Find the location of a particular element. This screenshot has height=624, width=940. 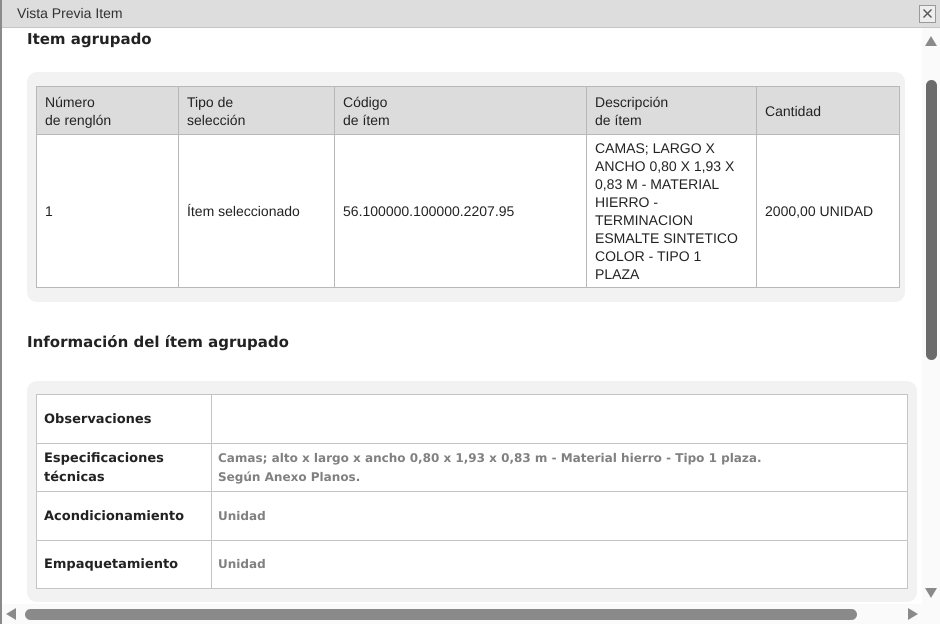

scroll-up-icon is located at coordinates (931, 41).